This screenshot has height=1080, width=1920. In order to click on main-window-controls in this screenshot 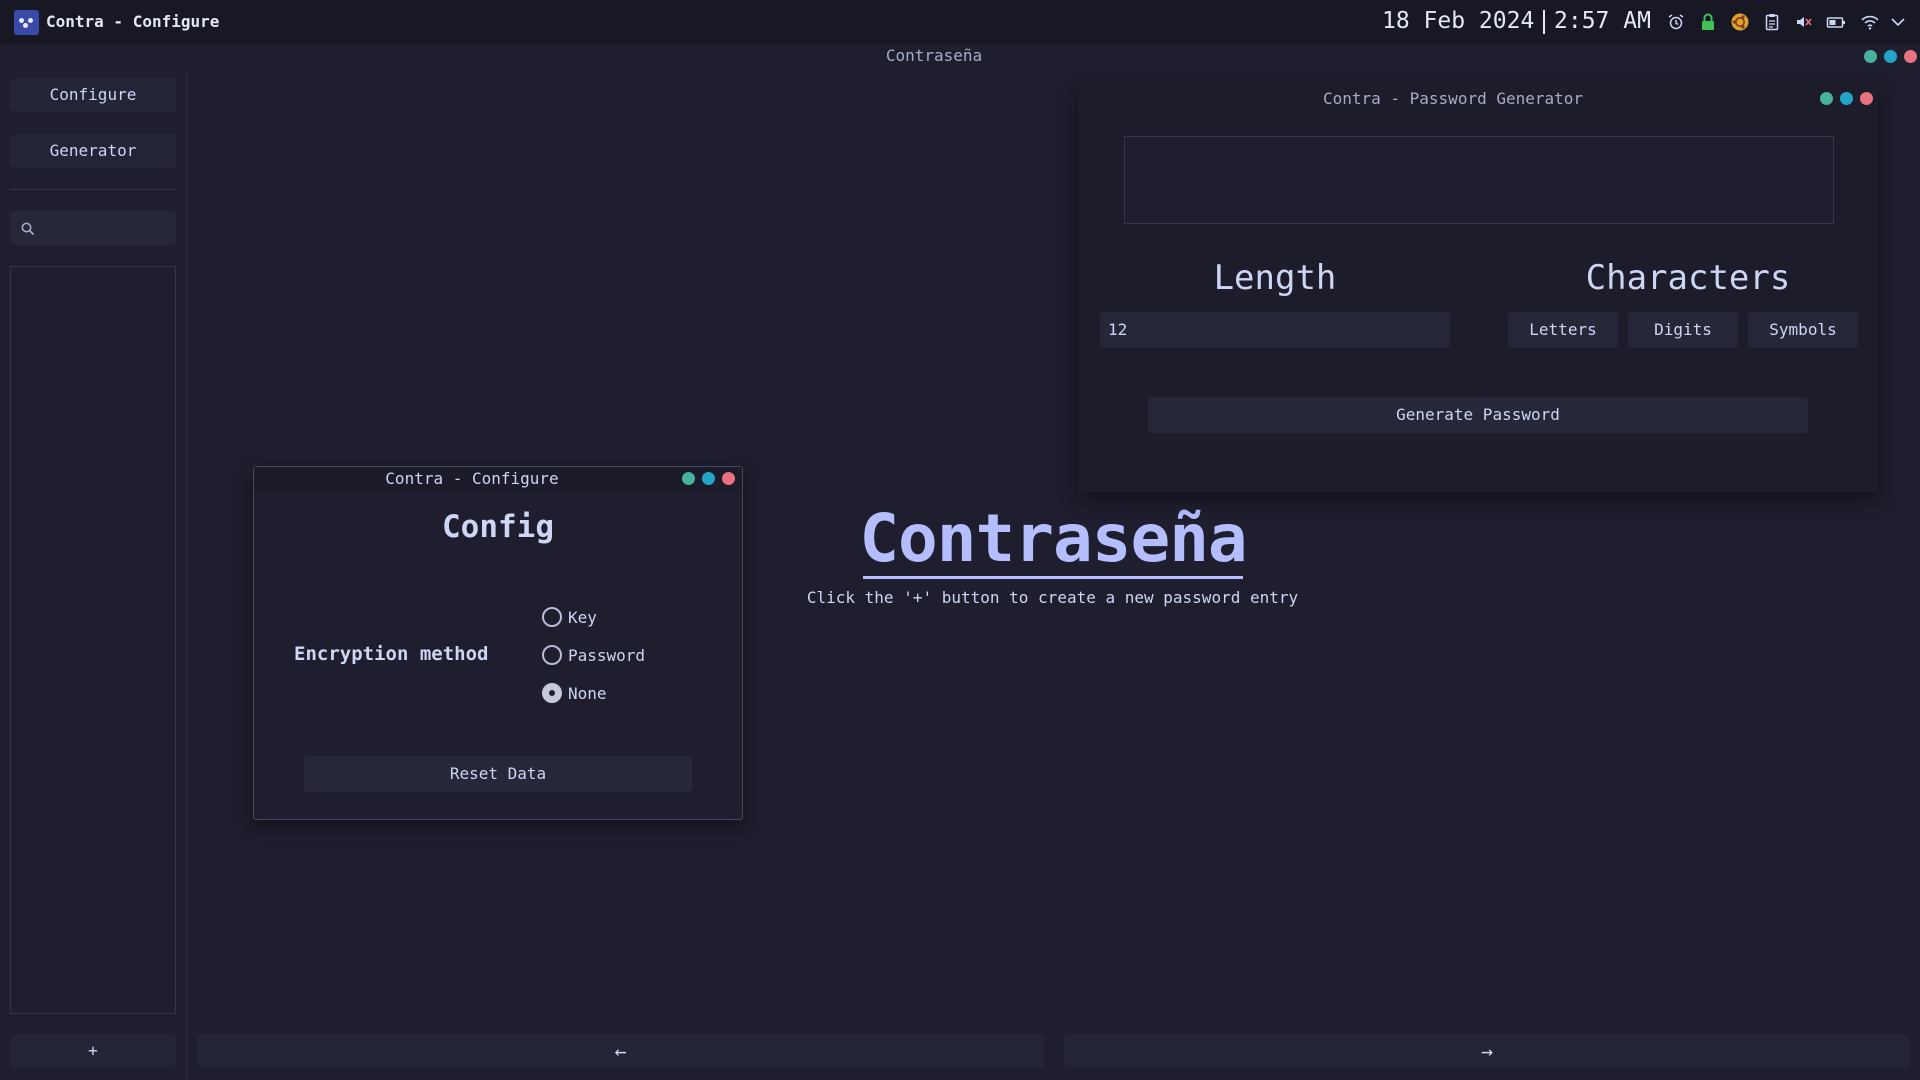, I will do `click(1890, 56)`.